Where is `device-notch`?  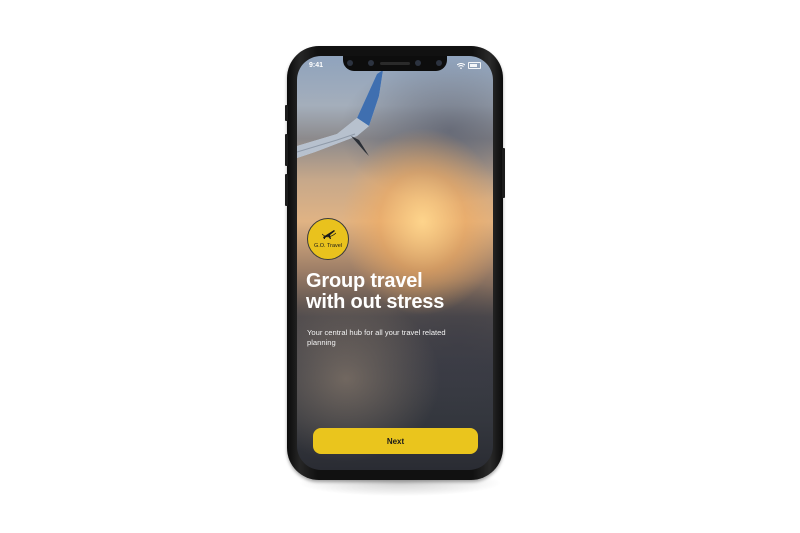
device-notch is located at coordinates (395, 63).